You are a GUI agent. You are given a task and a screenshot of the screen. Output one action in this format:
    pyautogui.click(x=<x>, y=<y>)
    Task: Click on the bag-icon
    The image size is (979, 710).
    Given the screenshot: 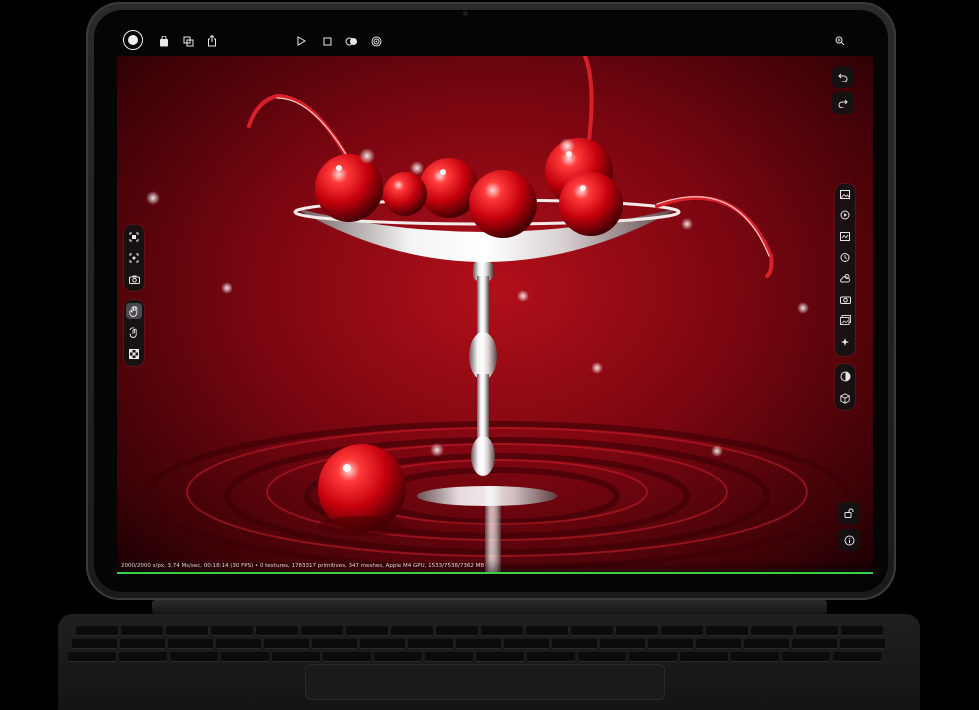 What is the action you would take?
    pyautogui.click(x=164, y=41)
    